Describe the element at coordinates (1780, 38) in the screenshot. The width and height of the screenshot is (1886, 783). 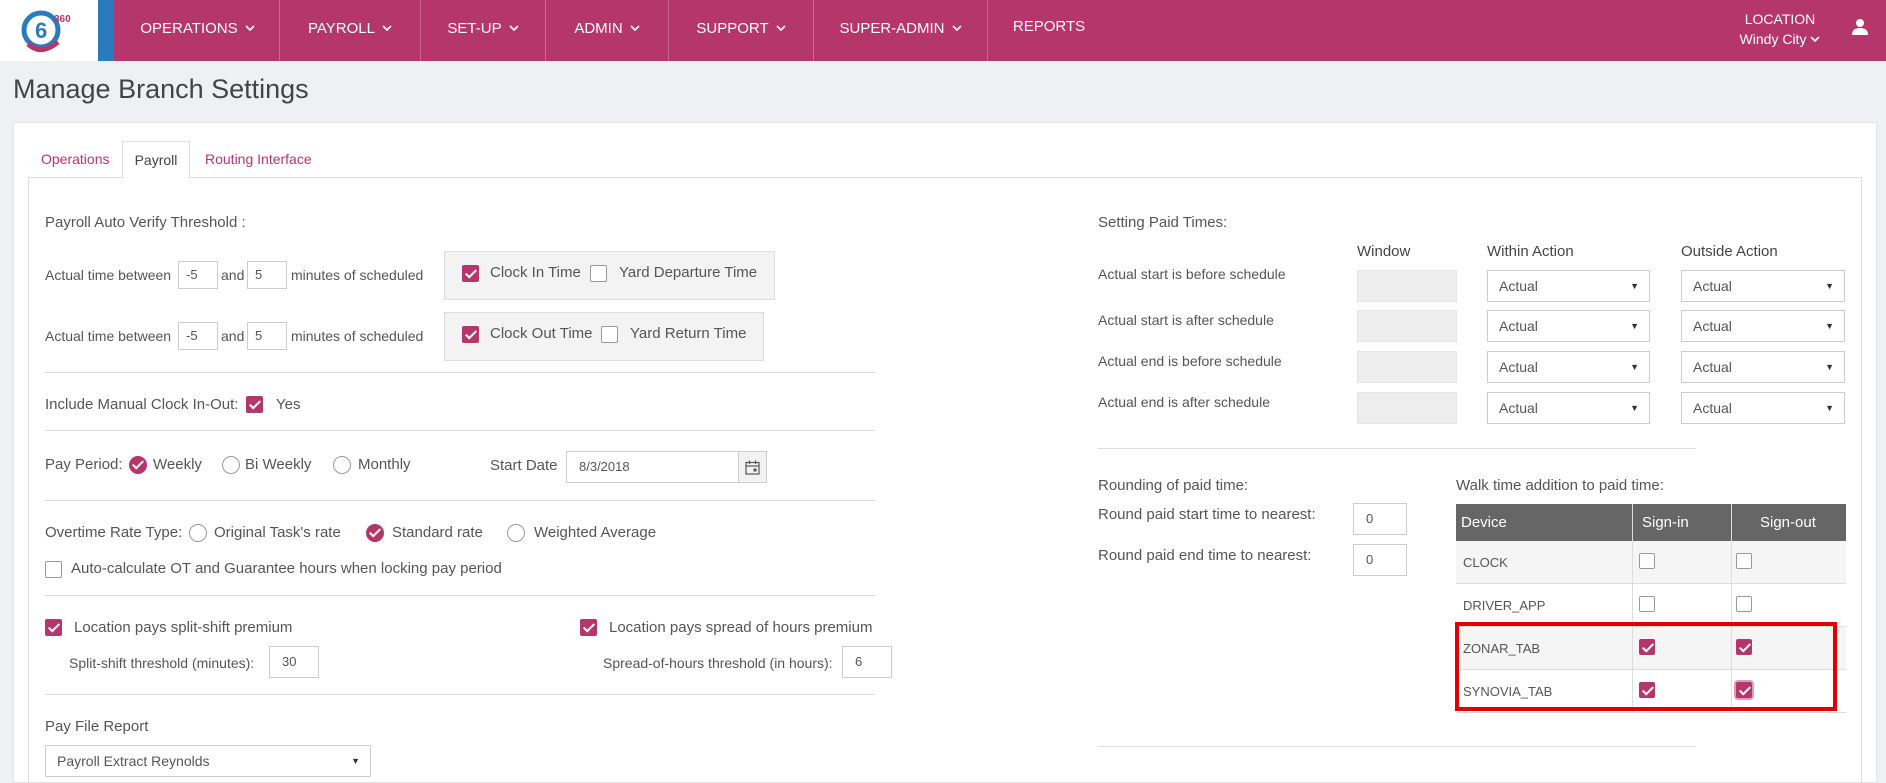
I see `location-selector: Windy City` at that location.